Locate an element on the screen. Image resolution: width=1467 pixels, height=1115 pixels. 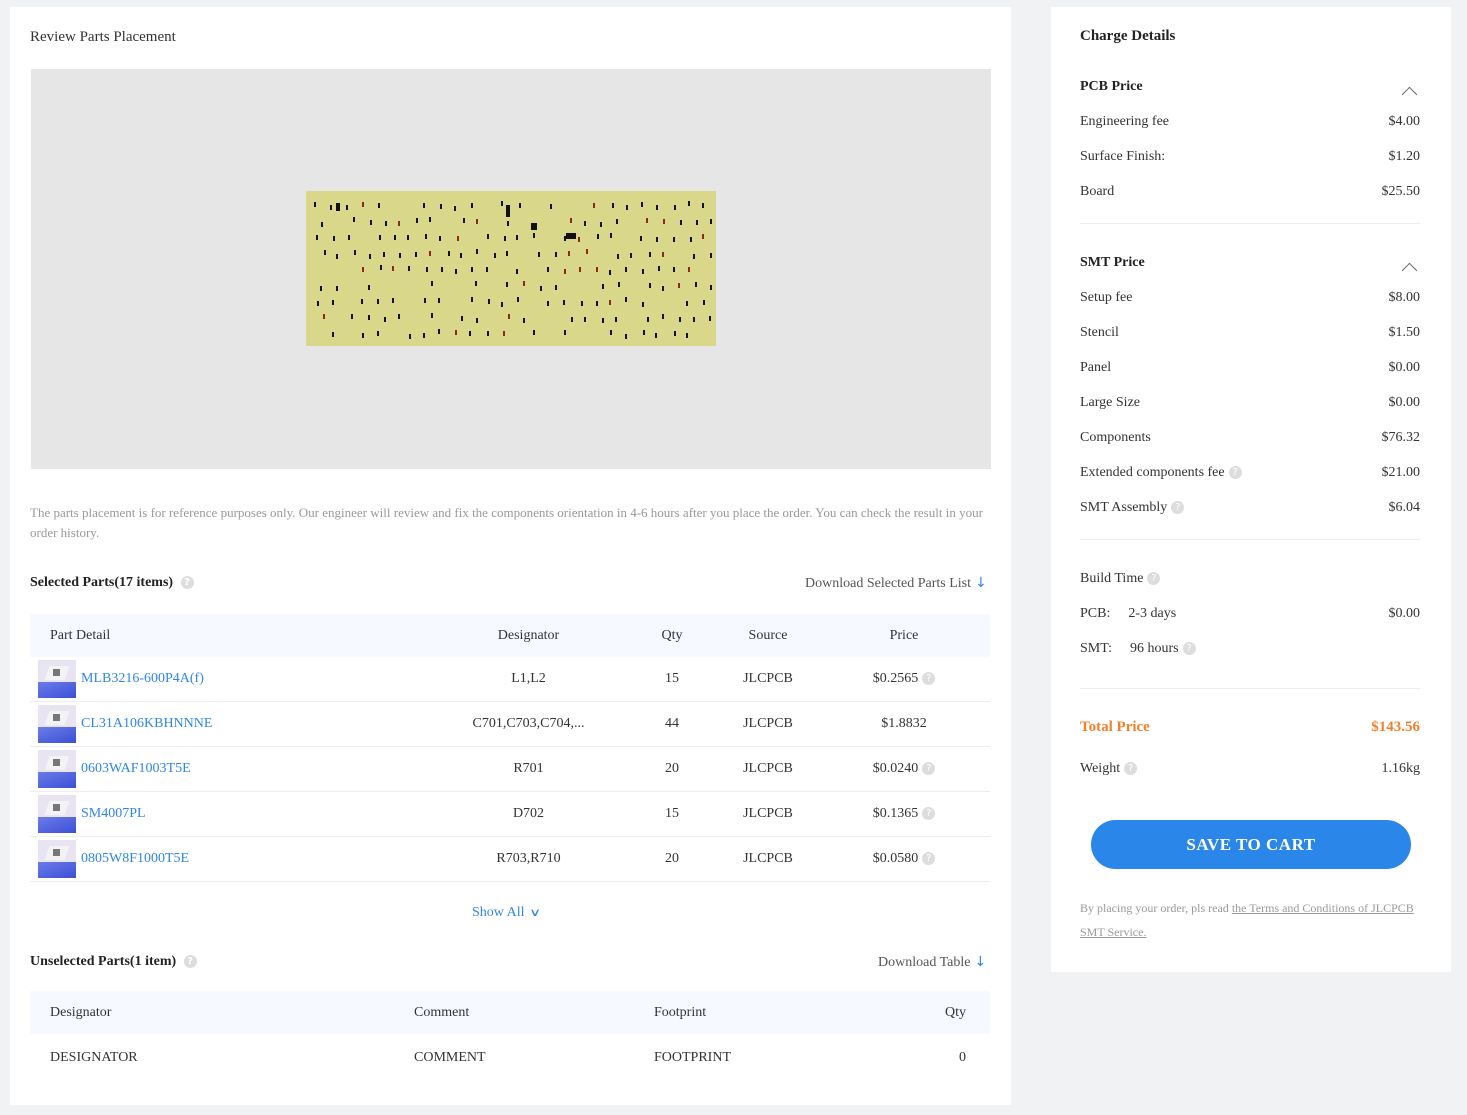
price-value: $0.1365 is located at coordinates (895, 813).